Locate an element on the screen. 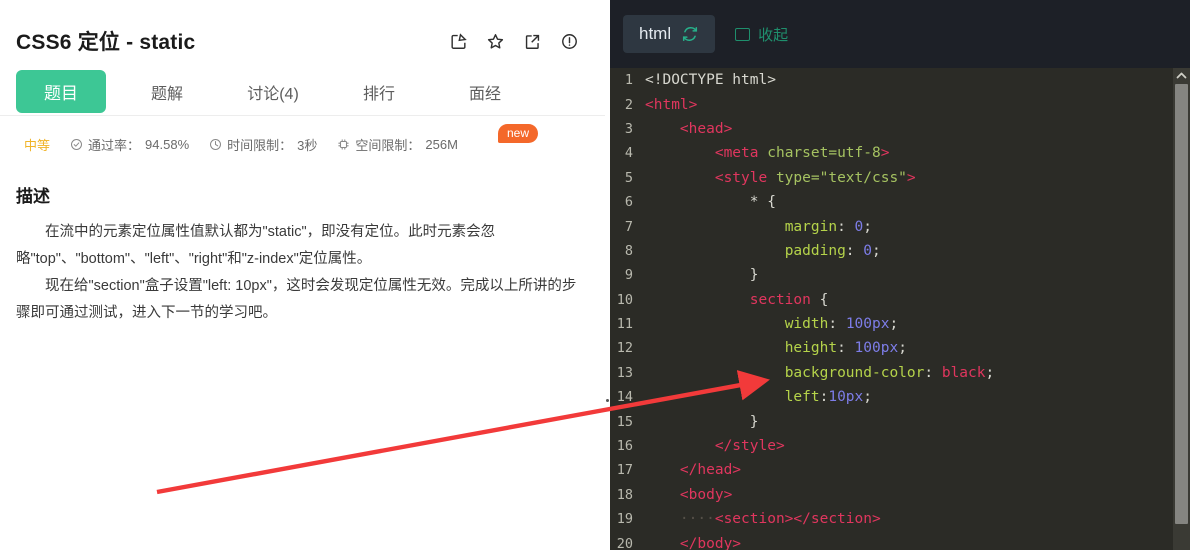  code-line: 12 height: 100px; is located at coordinates (897, 348).